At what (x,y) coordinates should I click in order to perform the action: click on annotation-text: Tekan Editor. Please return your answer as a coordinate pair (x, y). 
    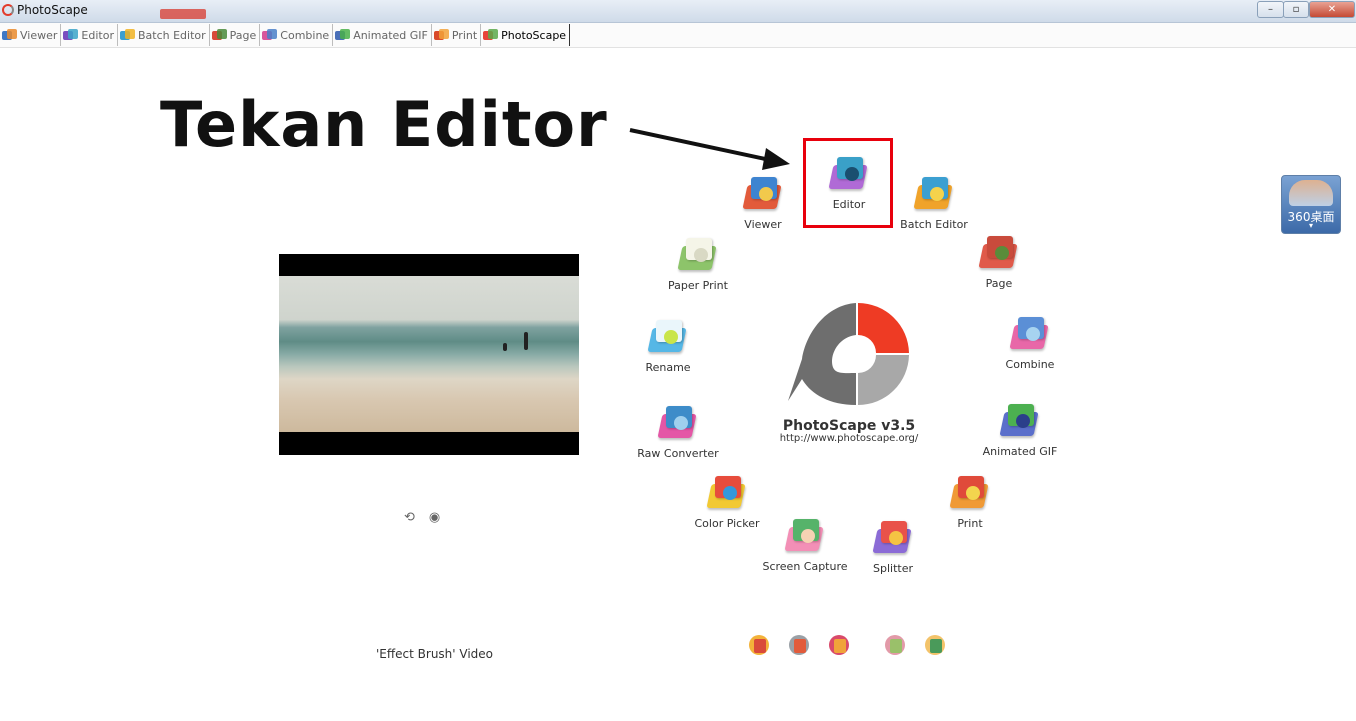
    Looking at the image, I should click on (384, 124).